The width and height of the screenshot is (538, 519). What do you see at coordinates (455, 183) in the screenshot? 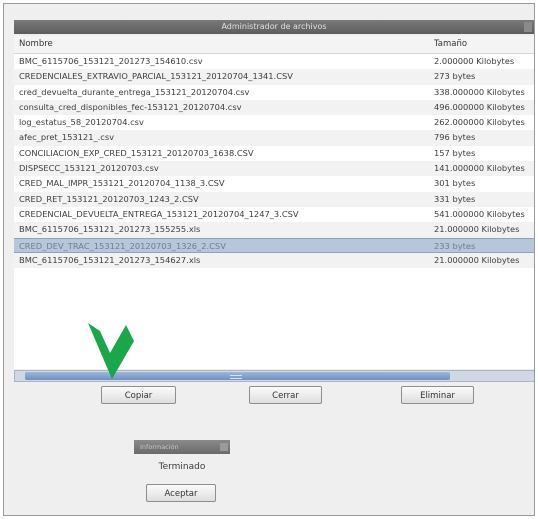
I see `file-size-cell: 301 bytes` at bounding box center [455, 183].